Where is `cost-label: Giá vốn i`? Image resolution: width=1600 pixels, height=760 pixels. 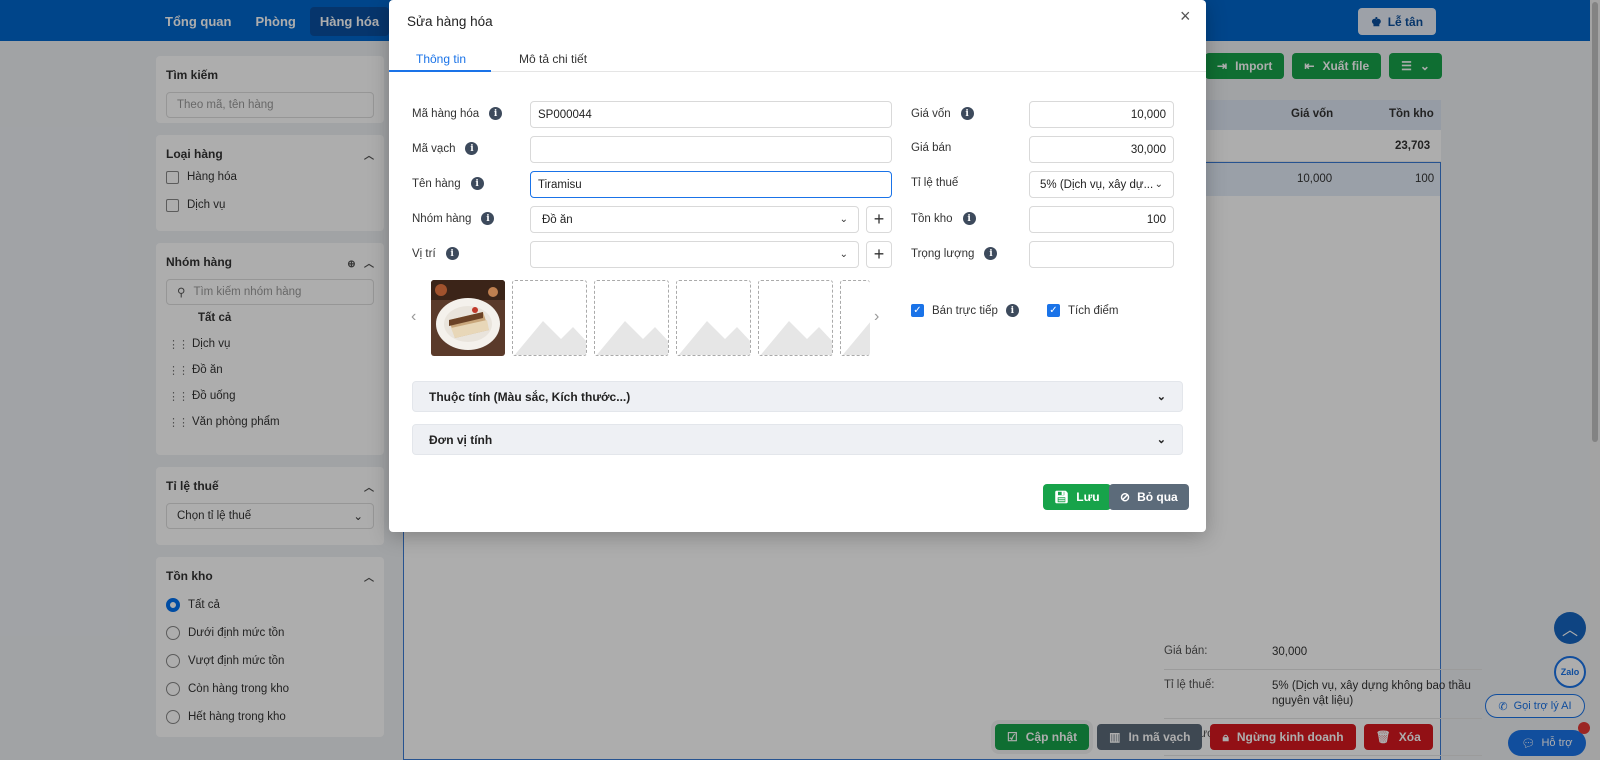 cost-label: Giá vốn i is located at coordinates (942, 113).